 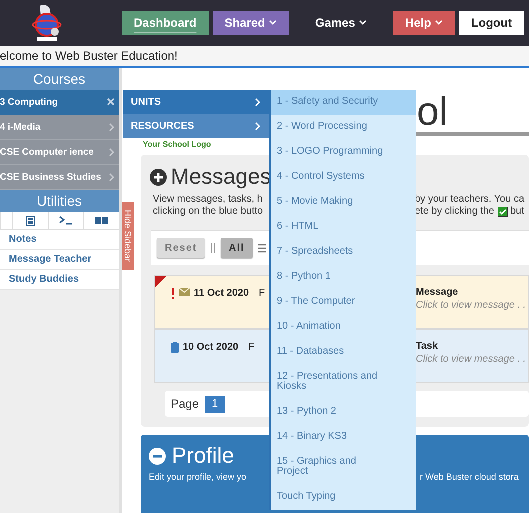 I want to click on course-label: 3 Computing, so click(x=29, y=102).